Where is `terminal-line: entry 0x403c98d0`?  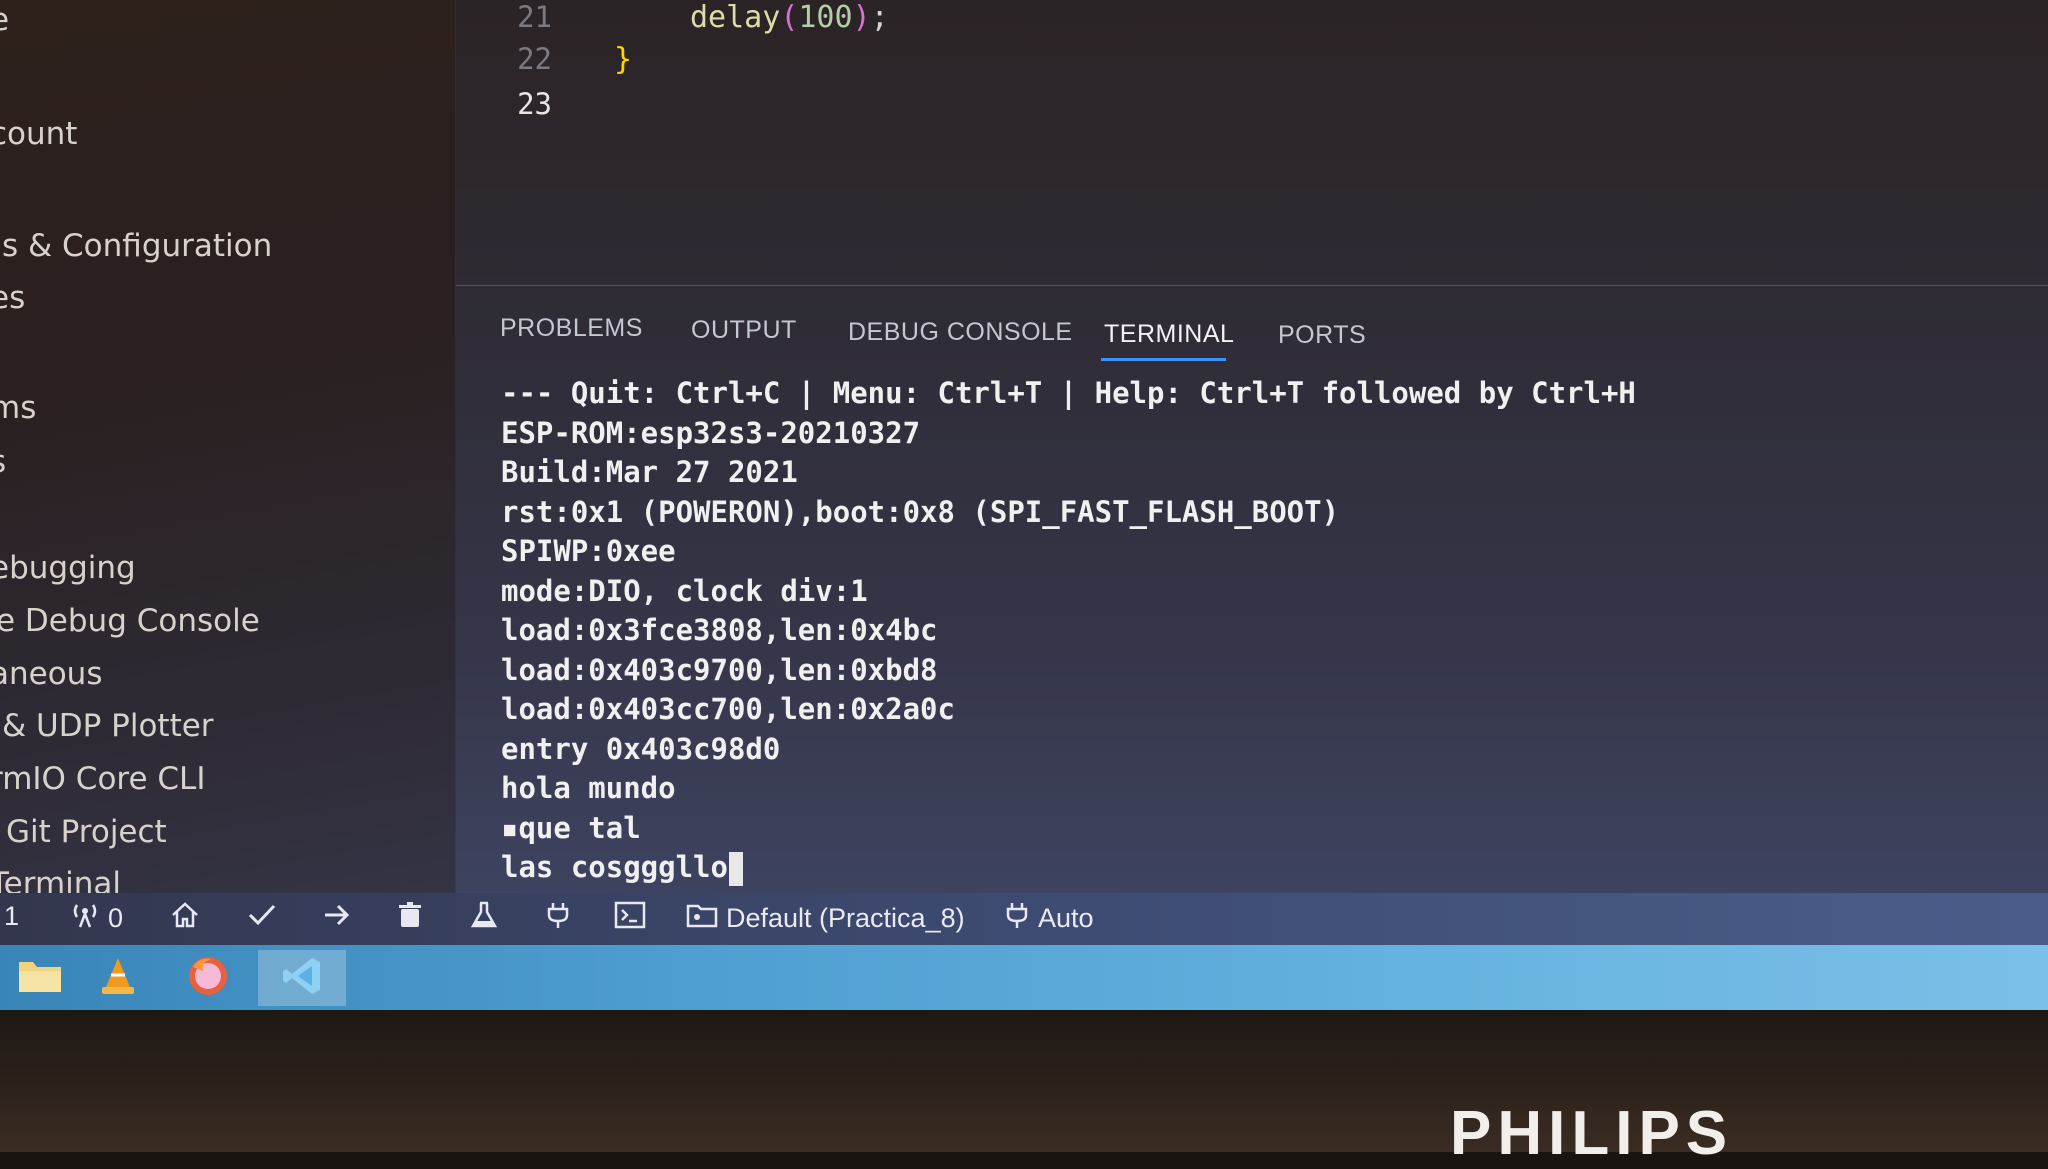 terminal-line: entry 0x403c98d0 is located at coordinates (641, 748).